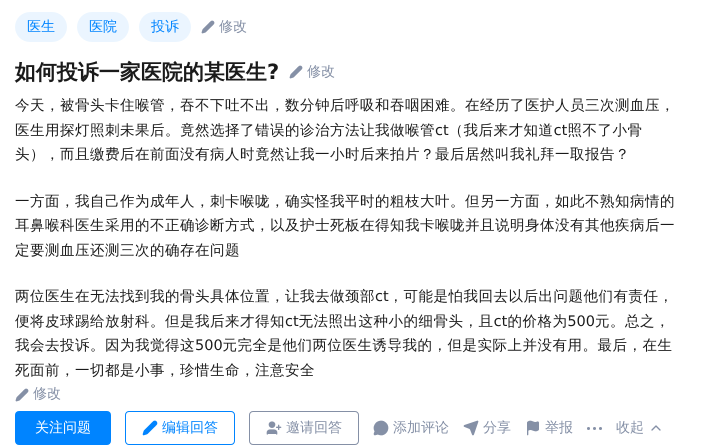 The image size is (713, 446). What do you see at coordinates (487, 428) in the screenshot?
I see `share-button: 分享` at bounding box center [487, 428].